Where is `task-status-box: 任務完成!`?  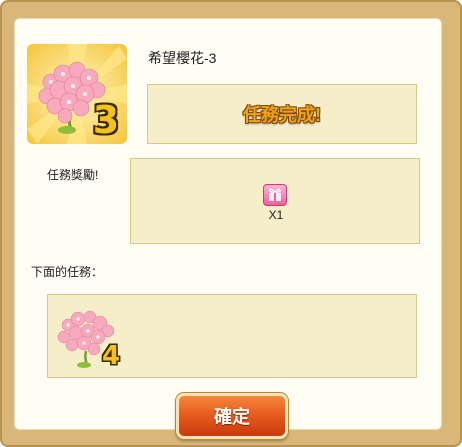 task-status-box: 任務完成! is located at coordinates (282, 114).